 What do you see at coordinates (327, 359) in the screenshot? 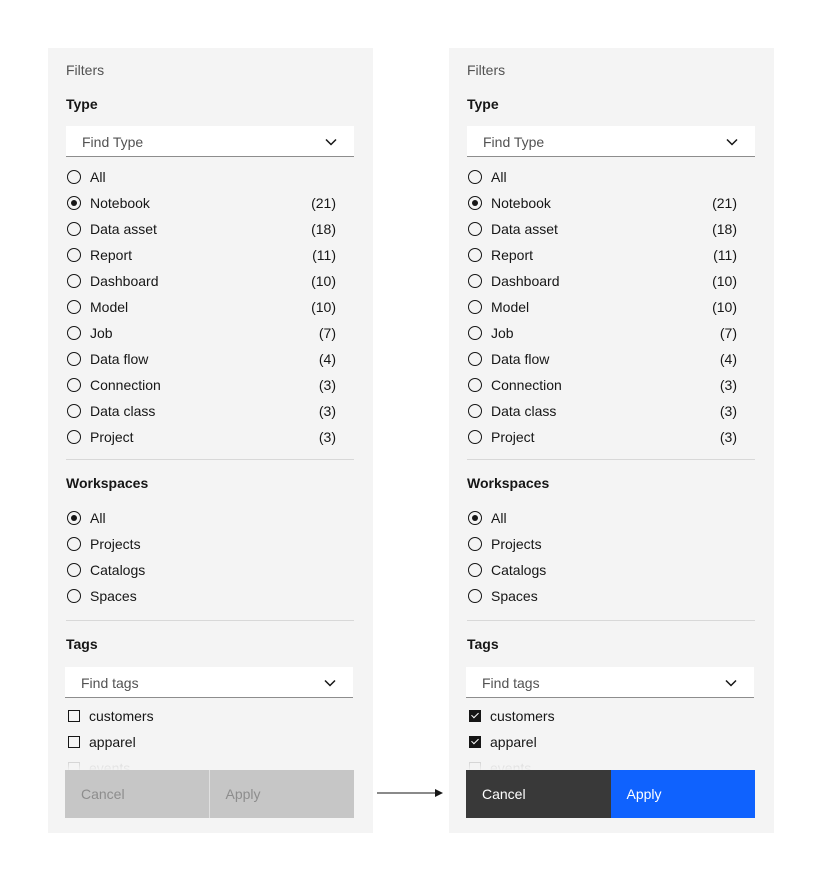
I see `type-option-count: (4)` at bounding box center [327, 359].